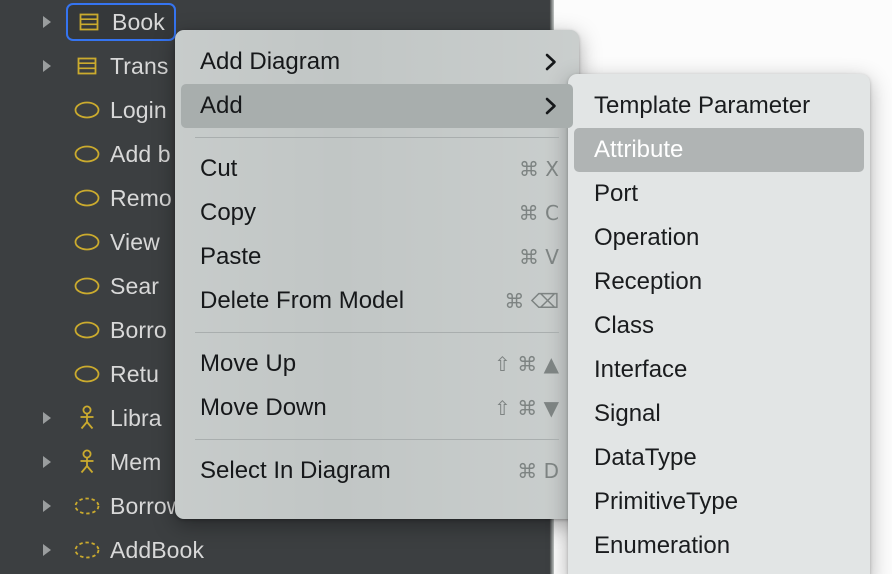  Describe the element at coordinates (89, 22) in the screenshot. I see `uml-class-icon` at that location.